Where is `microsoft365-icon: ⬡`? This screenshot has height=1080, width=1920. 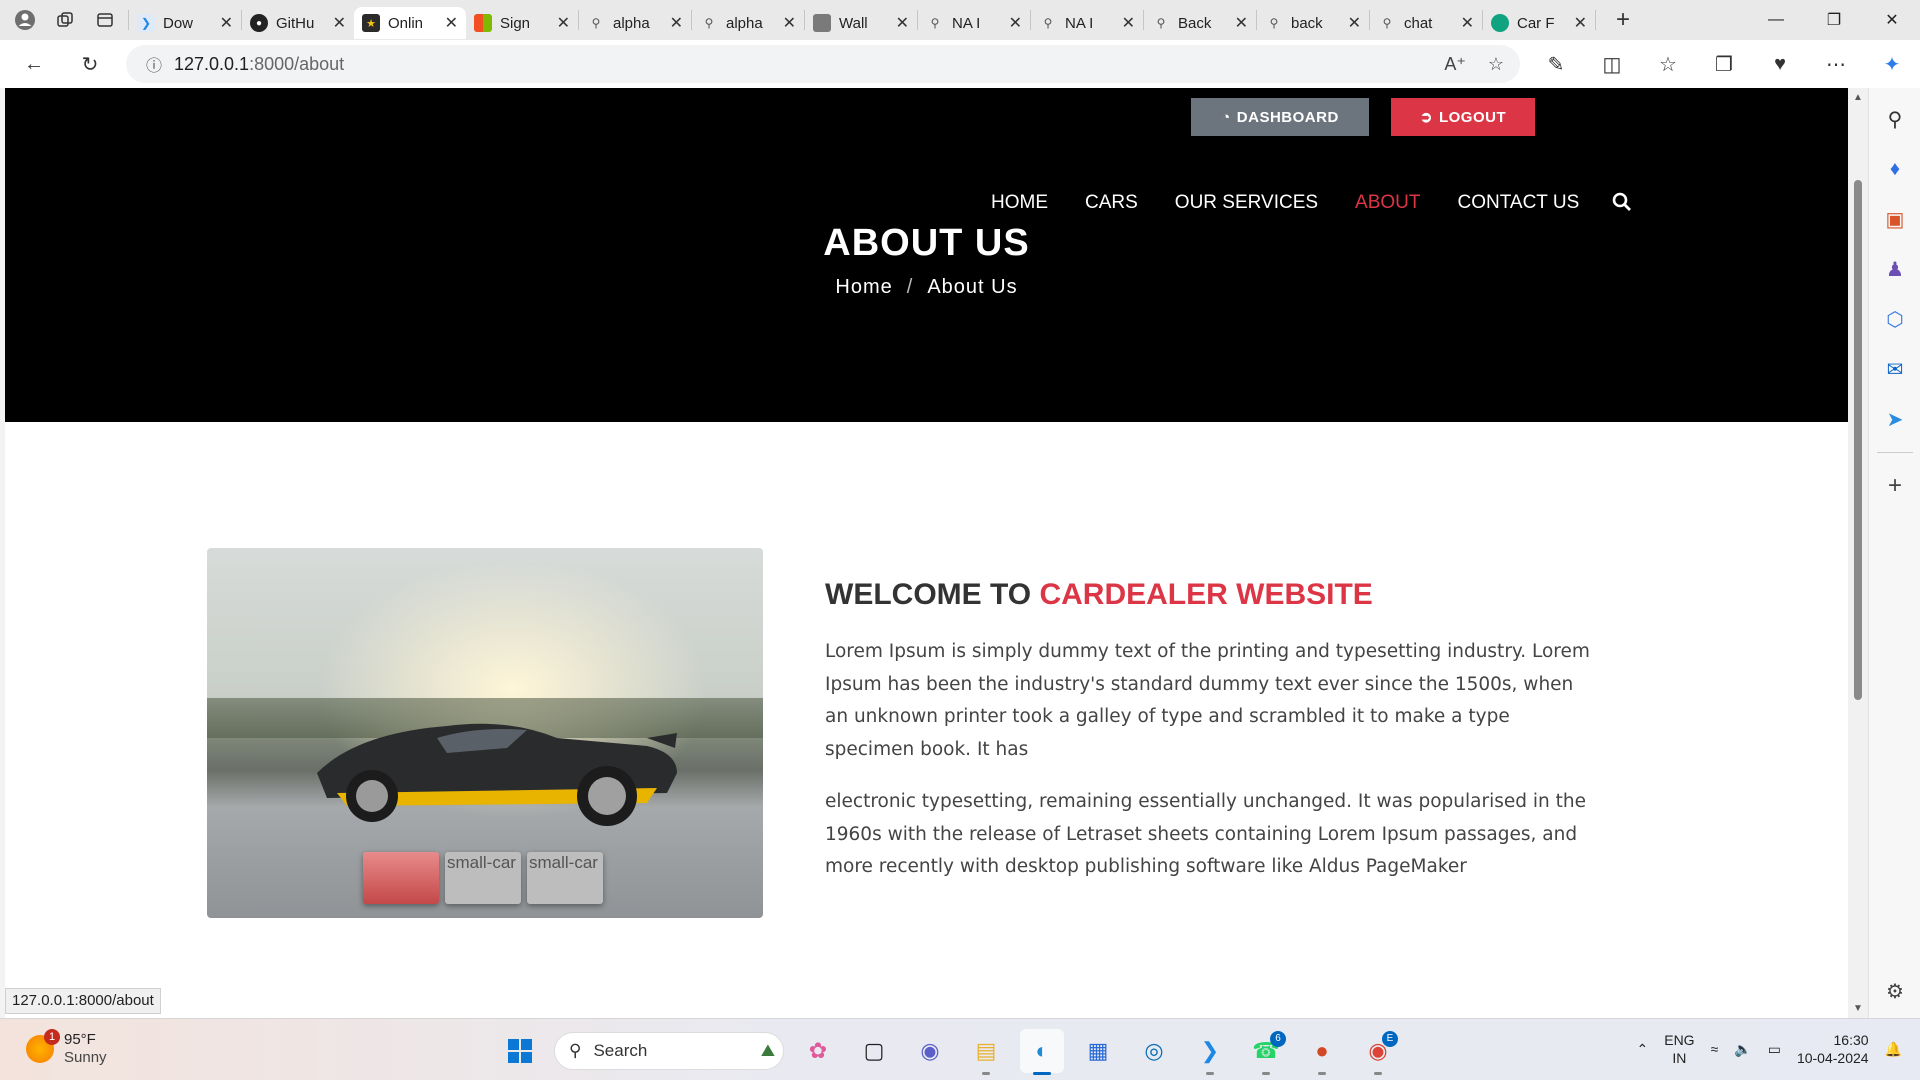
microsoft365-icon: ⬡ is located at coordinates (1894, 319).